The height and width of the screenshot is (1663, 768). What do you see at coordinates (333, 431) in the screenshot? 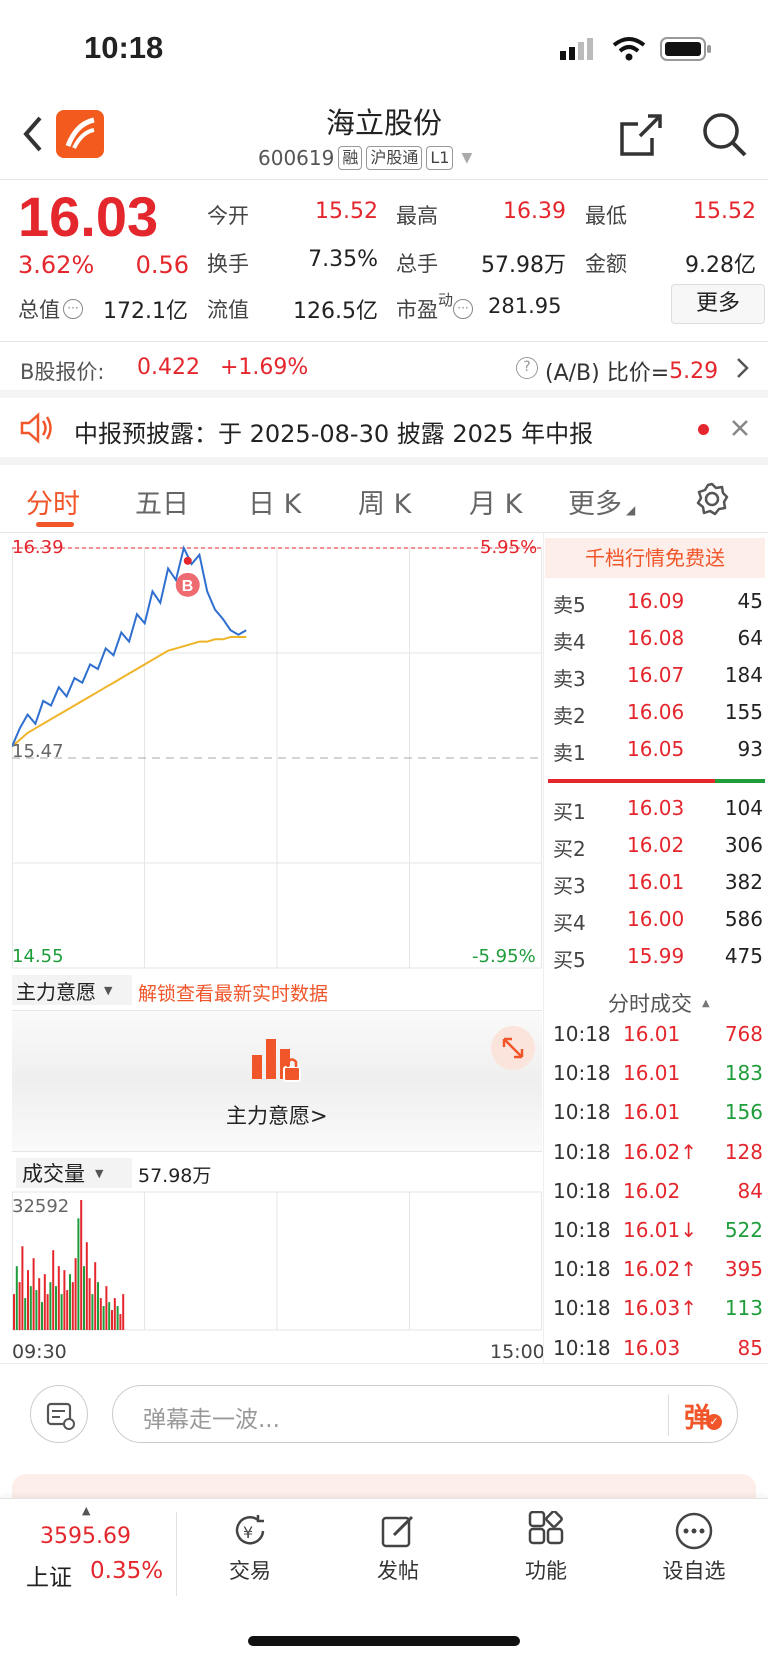
I see `notice-text: 中报预披露：于 2025-08-30 披露 2025 年中报` at bounding box center [333, 431].